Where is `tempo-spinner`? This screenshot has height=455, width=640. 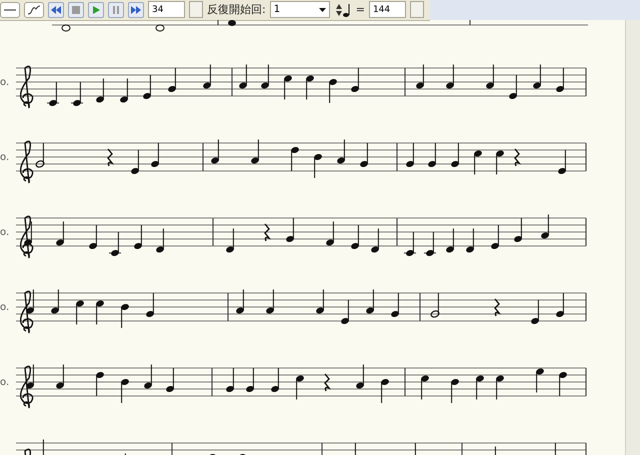
tempo-spinner is located at coordinates (417, 9).